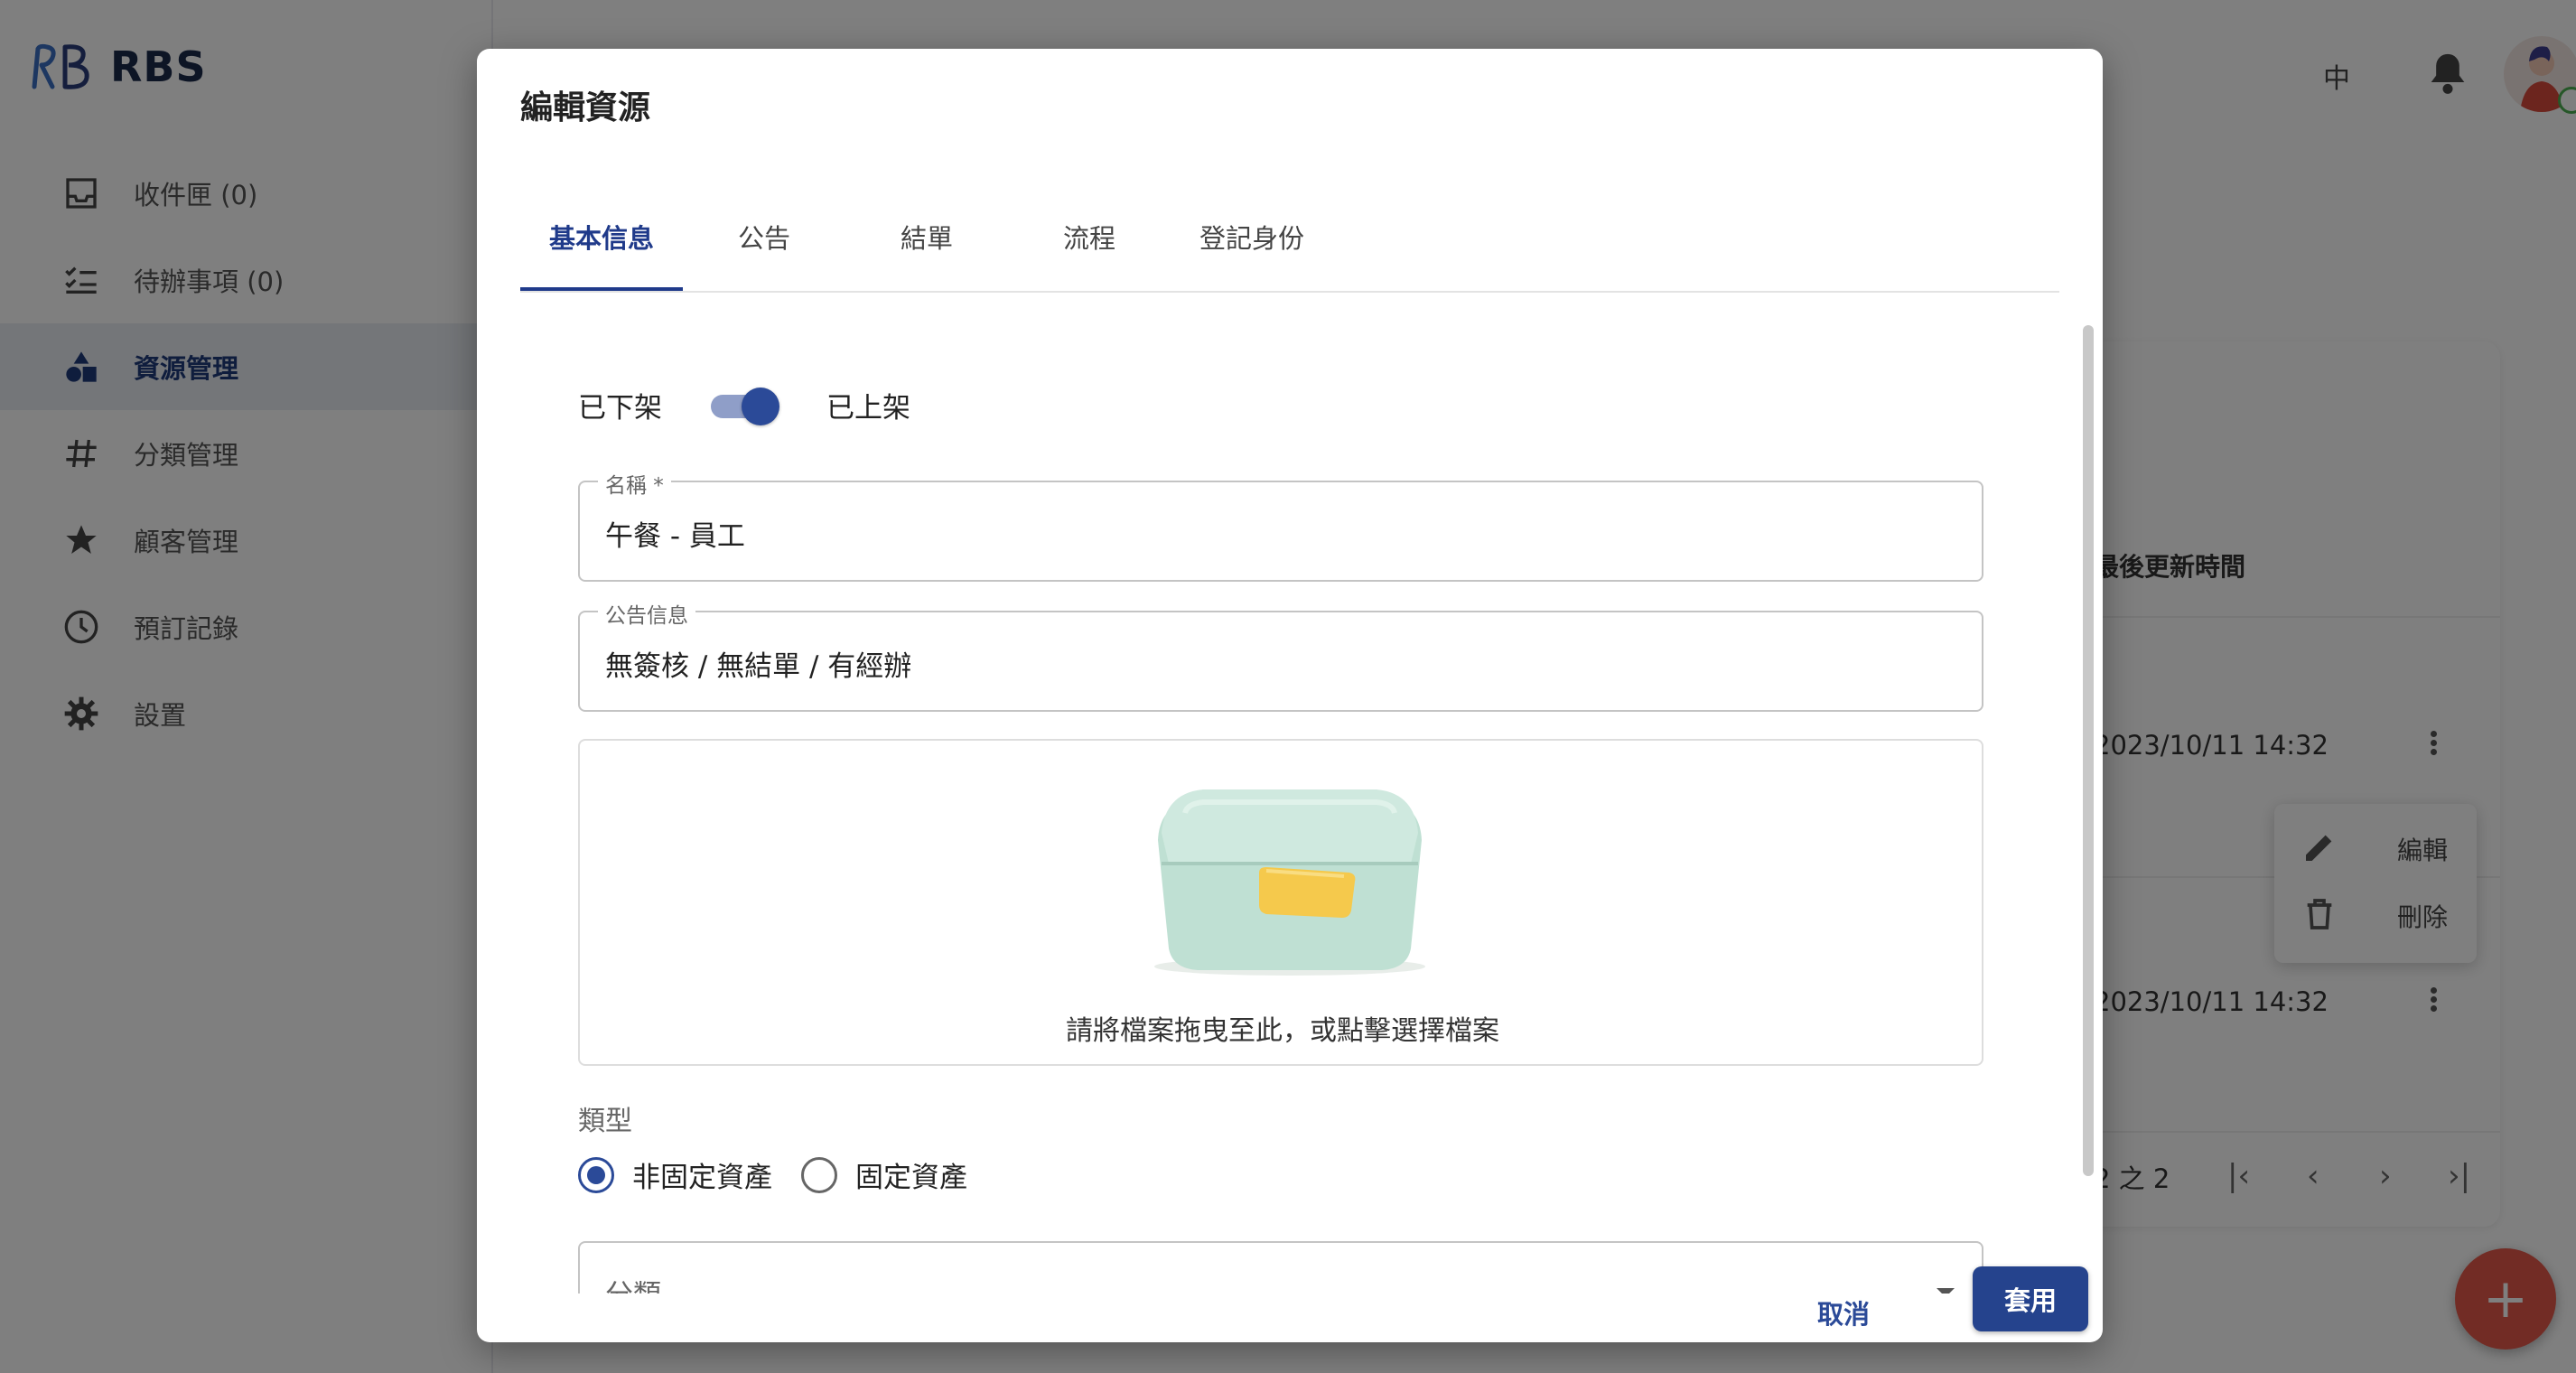 Image resolution: width=2576 pixels, height=1373 pixels. What do you see at coordinates (787, 1174) in the screenshot?
I see `type-radio-group: 非固定資產 固定資產` at bounding box center [787, 1174].